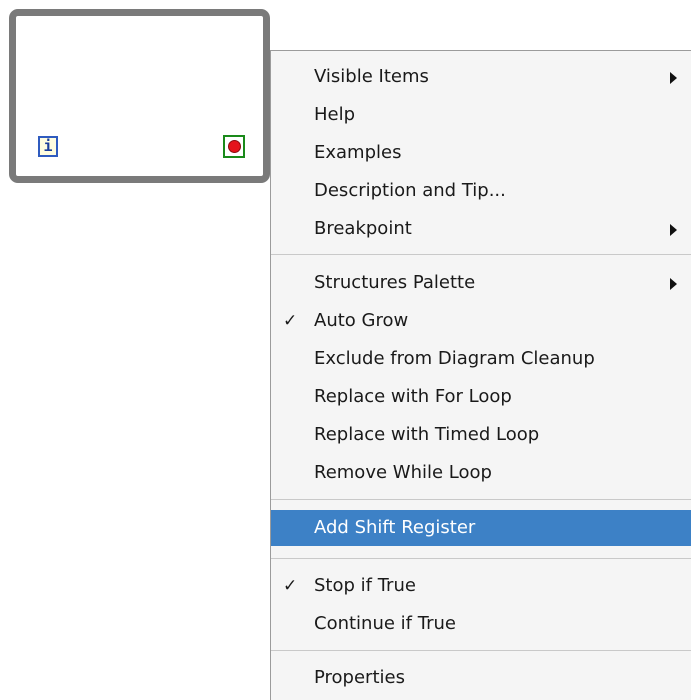  What do you see at coordinates (335, 114) in the screenshot?
I see `menu-item-label: Help` at bounding box center [335, 114].